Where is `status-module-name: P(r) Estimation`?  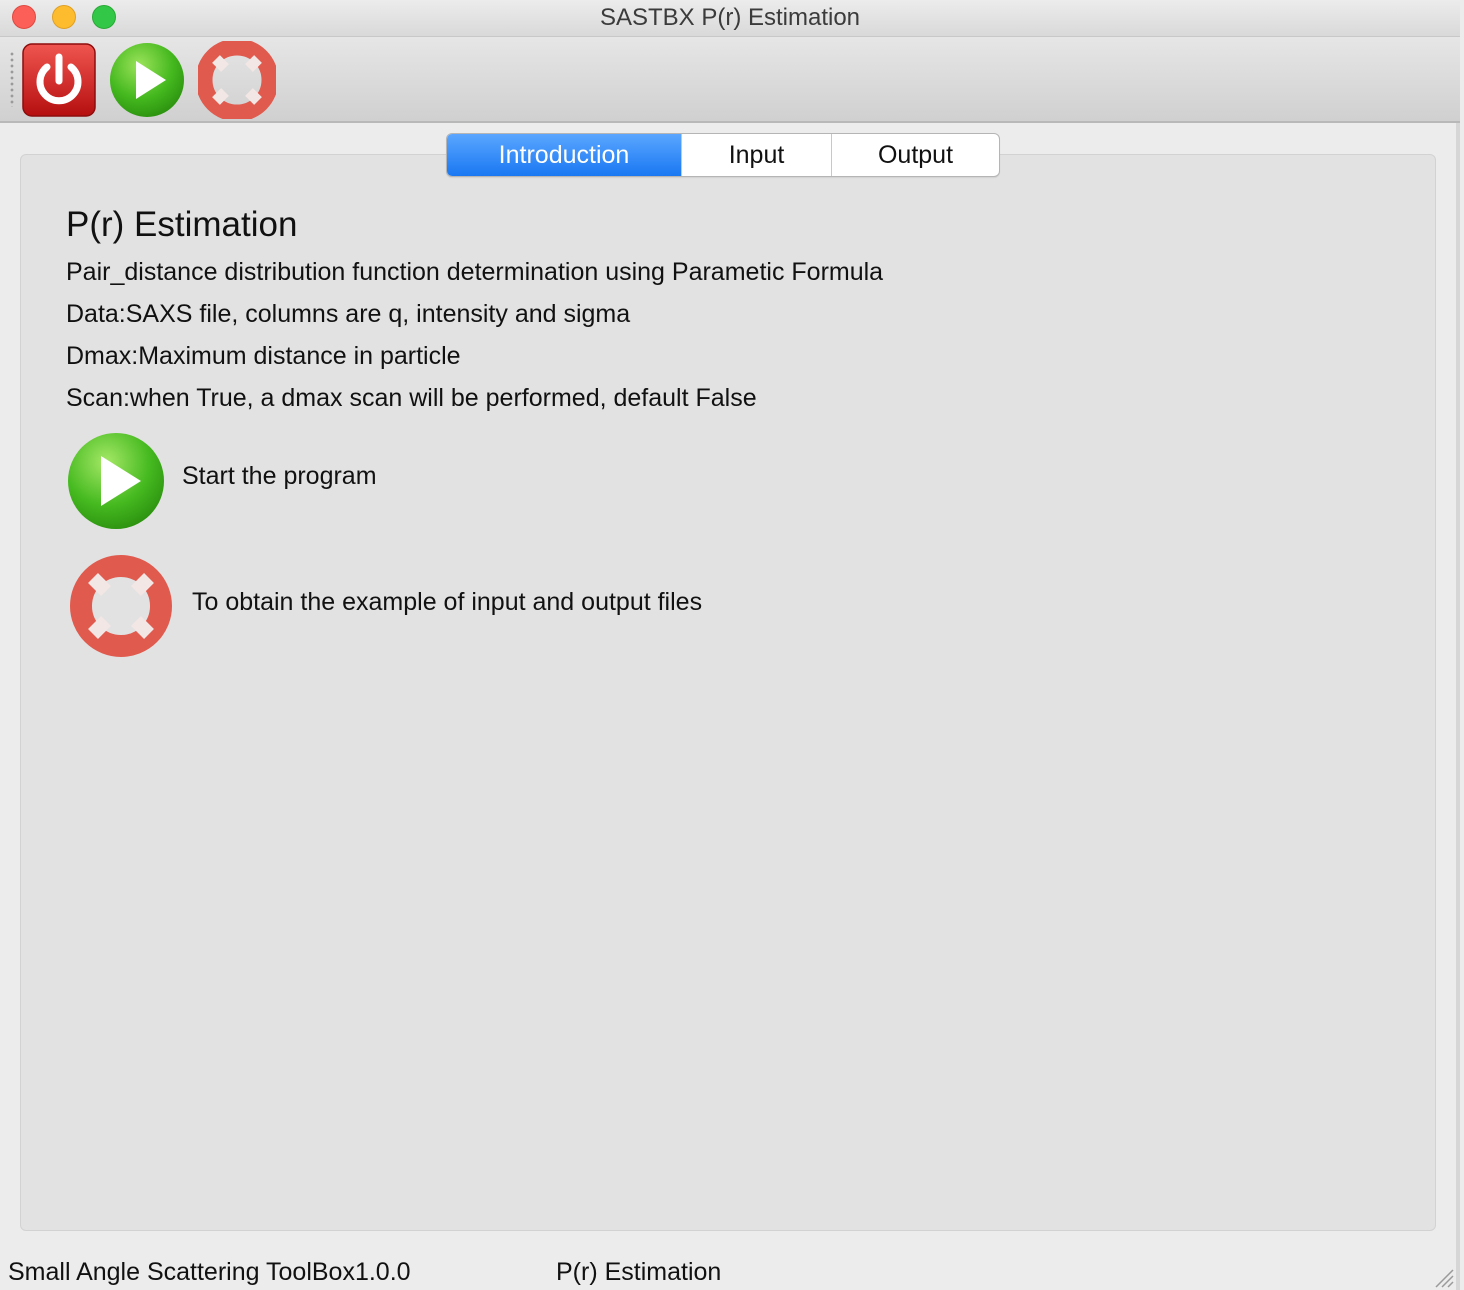 status-module-name: P(r) Estimation is located at coordinates (639, 1272).